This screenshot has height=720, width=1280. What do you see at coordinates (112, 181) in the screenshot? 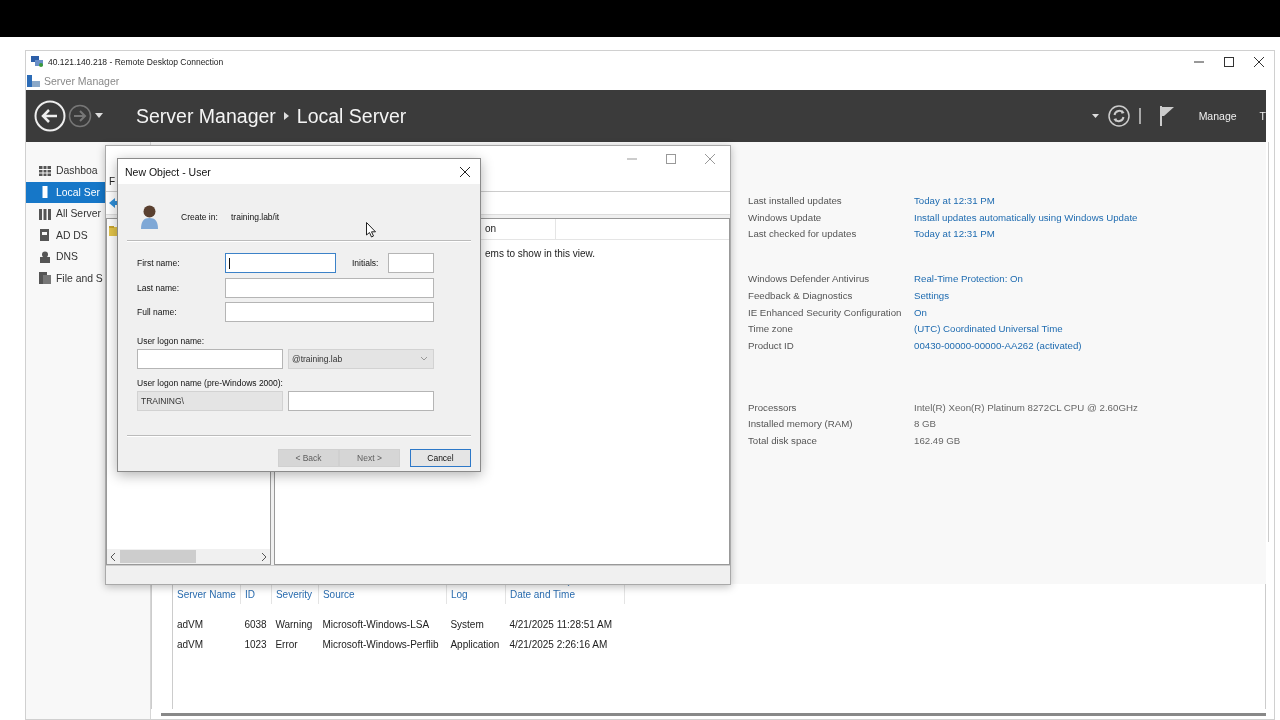
I see `menu-item: F` at bounding box center [112, 181].